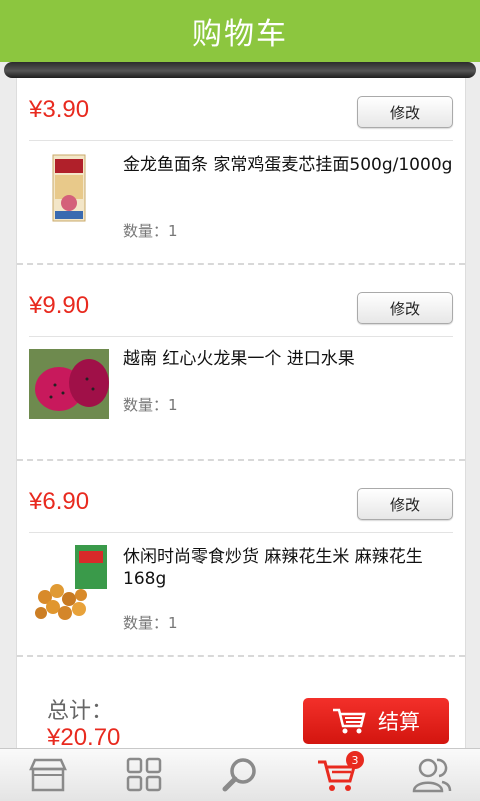  Describe the element at coordinates (349, 721) in the screenshot. I see `cart-icon` at that location.